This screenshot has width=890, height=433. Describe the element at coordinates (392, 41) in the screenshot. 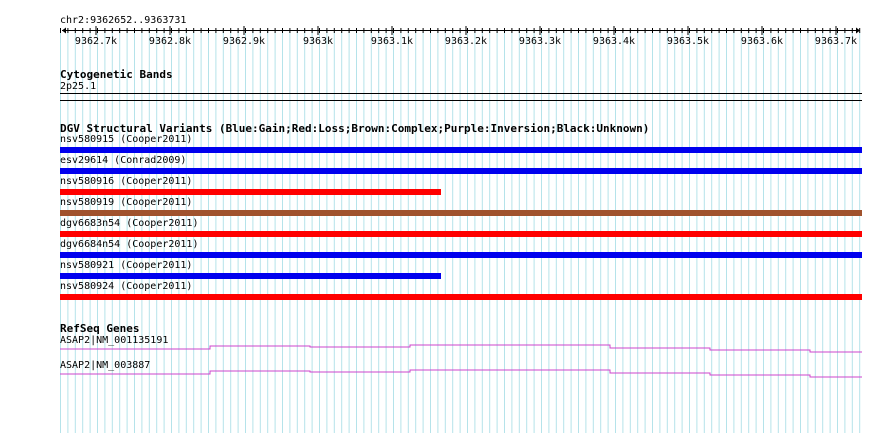

I see `ruler-tick-label: 9363.1k` at that location.